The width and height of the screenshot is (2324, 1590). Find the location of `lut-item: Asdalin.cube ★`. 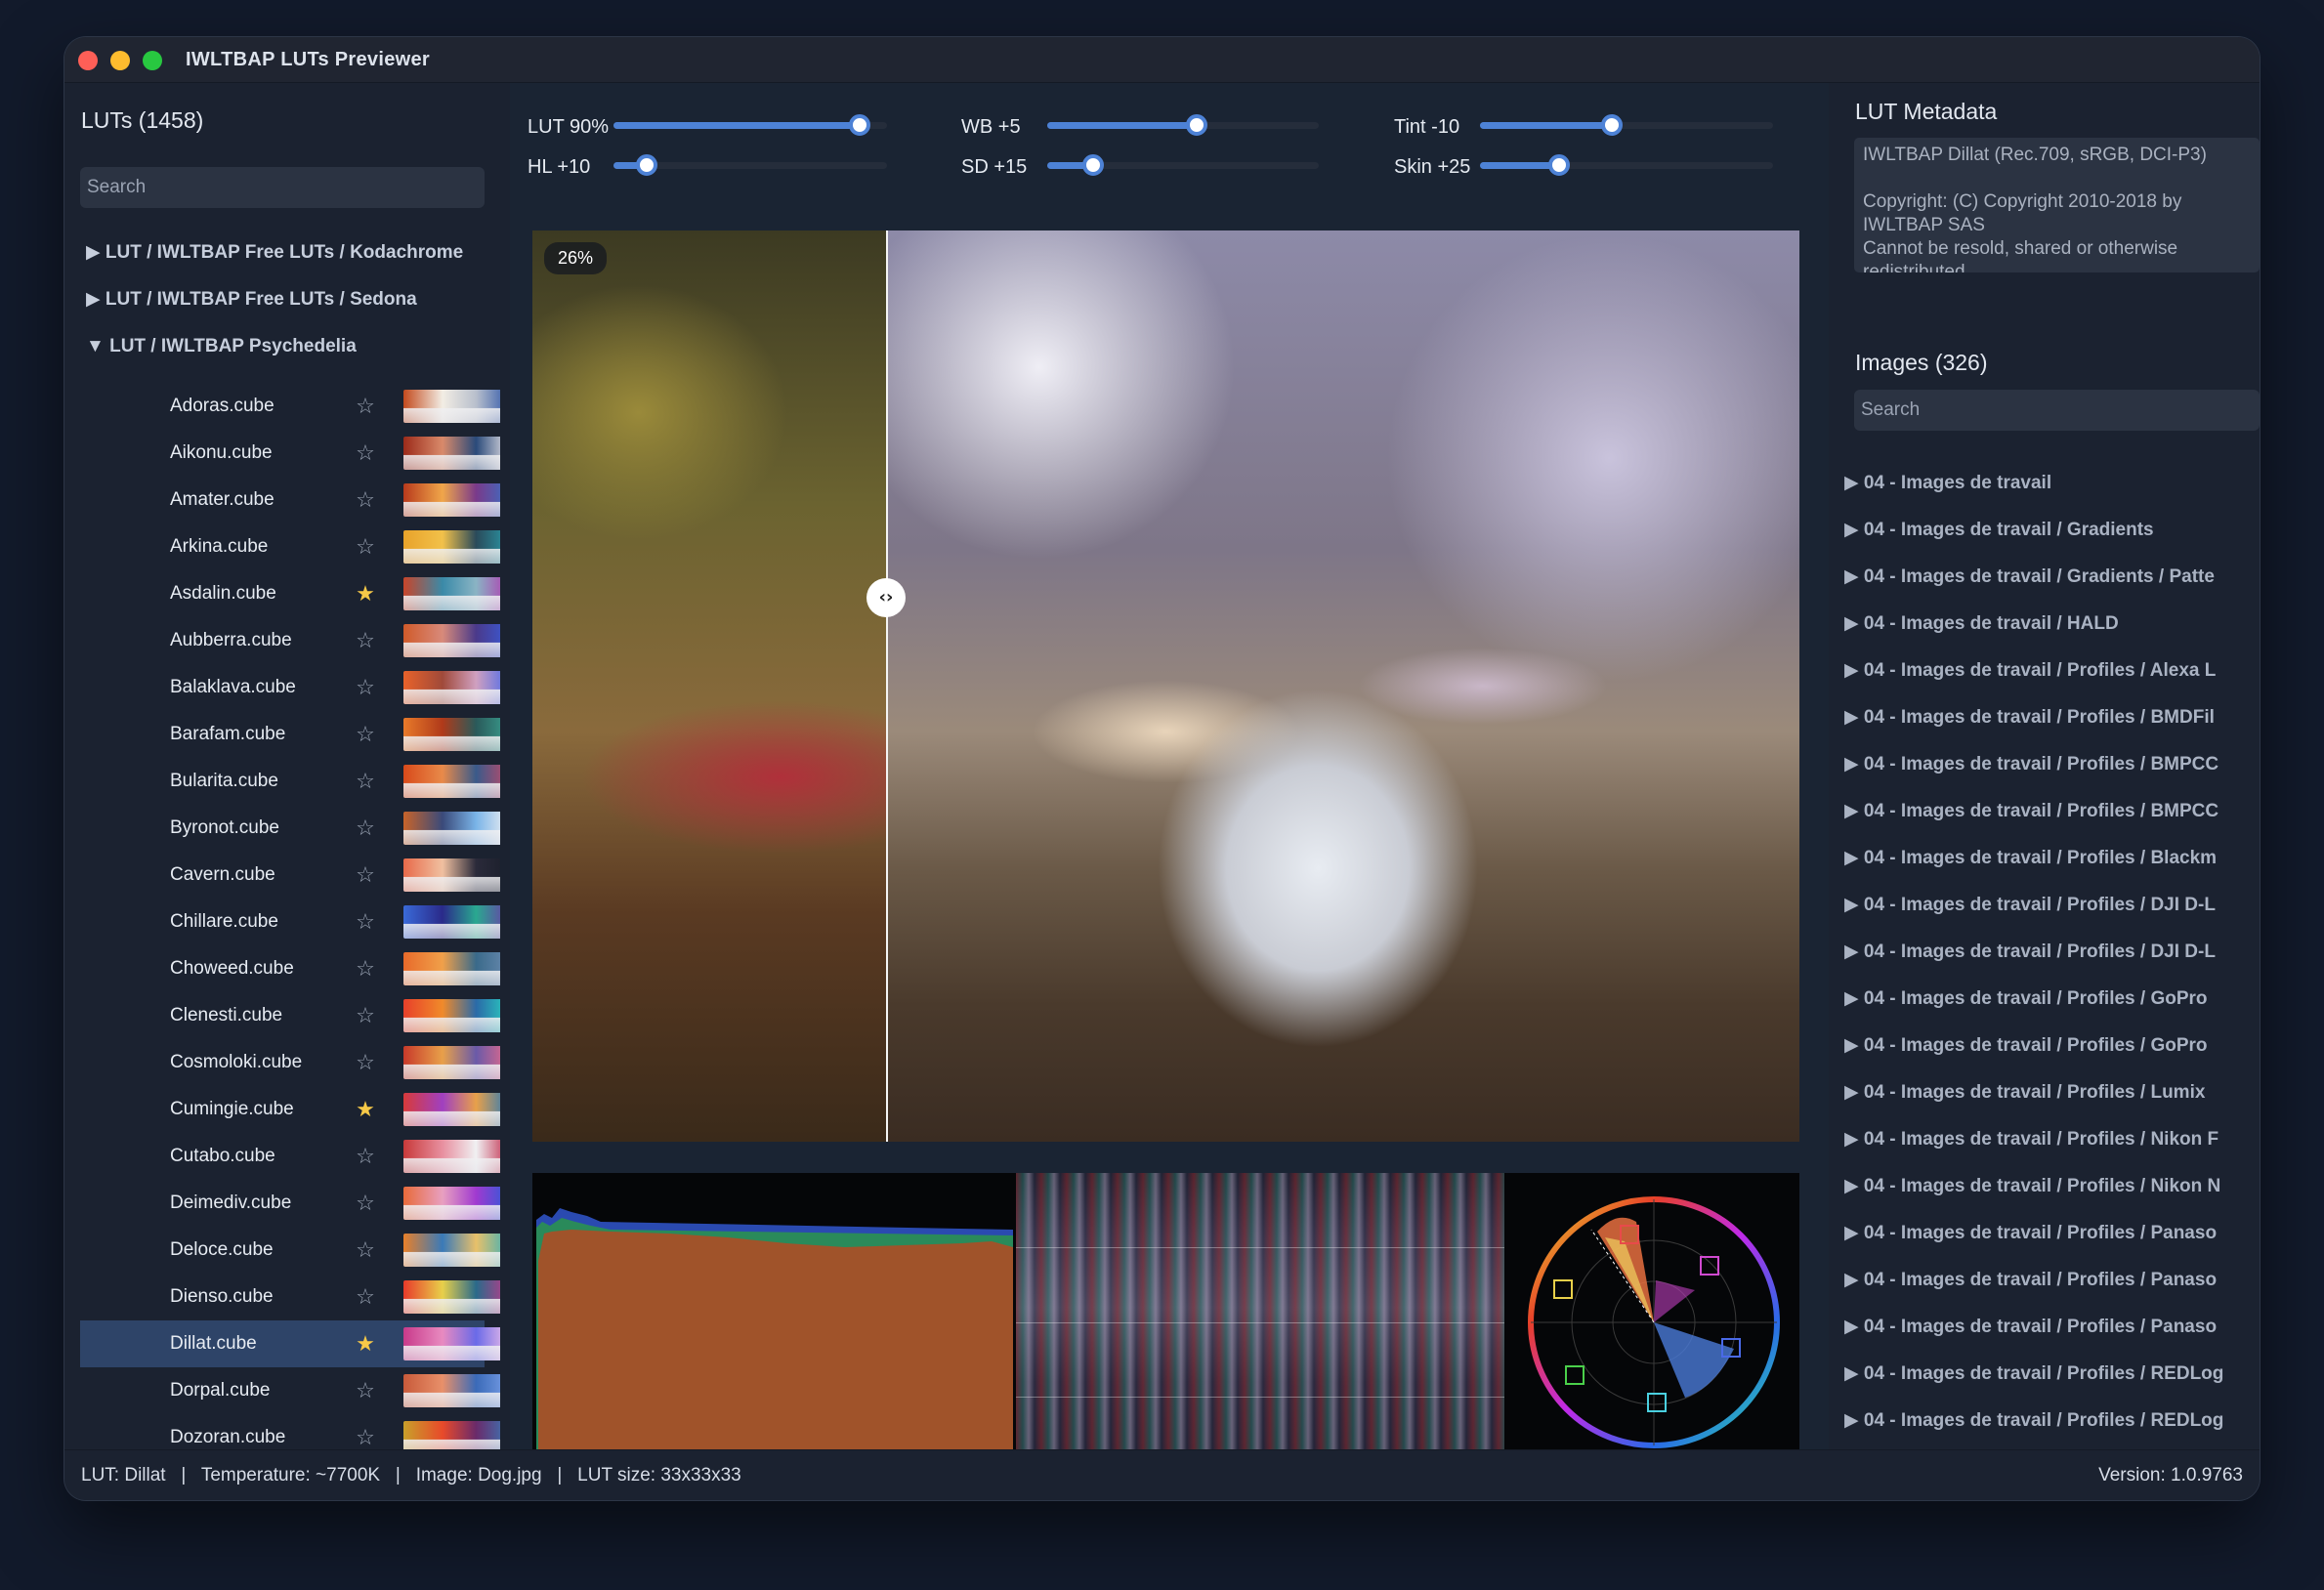

lut-item: Asdalin.cube ★ is located at coordinates (290, 593).